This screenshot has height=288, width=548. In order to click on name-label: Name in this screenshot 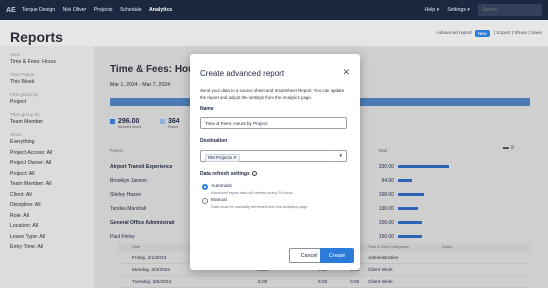, I will do `click(207, 109)`.